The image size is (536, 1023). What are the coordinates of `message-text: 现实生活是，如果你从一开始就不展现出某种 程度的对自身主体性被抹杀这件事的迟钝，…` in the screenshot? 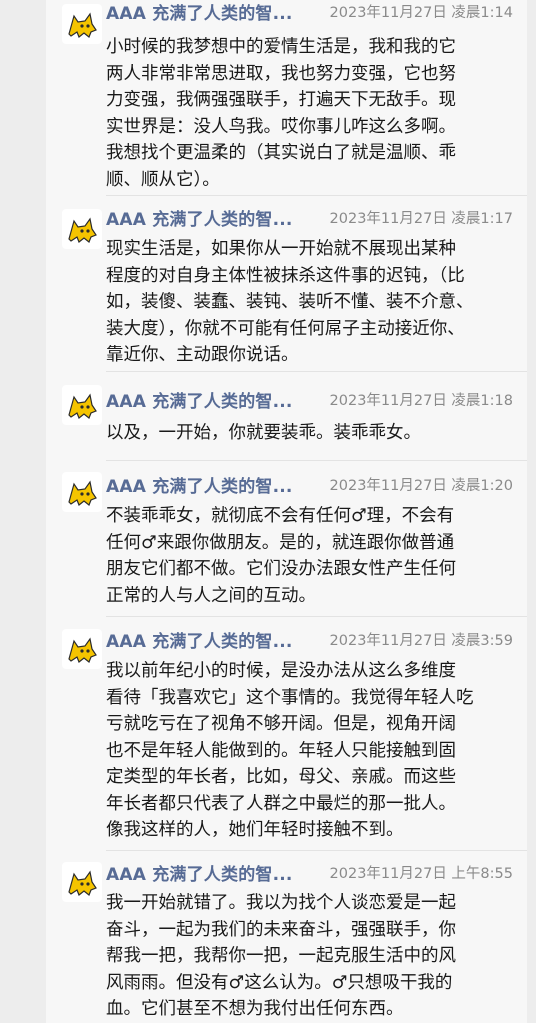 It's located at (290, 302).